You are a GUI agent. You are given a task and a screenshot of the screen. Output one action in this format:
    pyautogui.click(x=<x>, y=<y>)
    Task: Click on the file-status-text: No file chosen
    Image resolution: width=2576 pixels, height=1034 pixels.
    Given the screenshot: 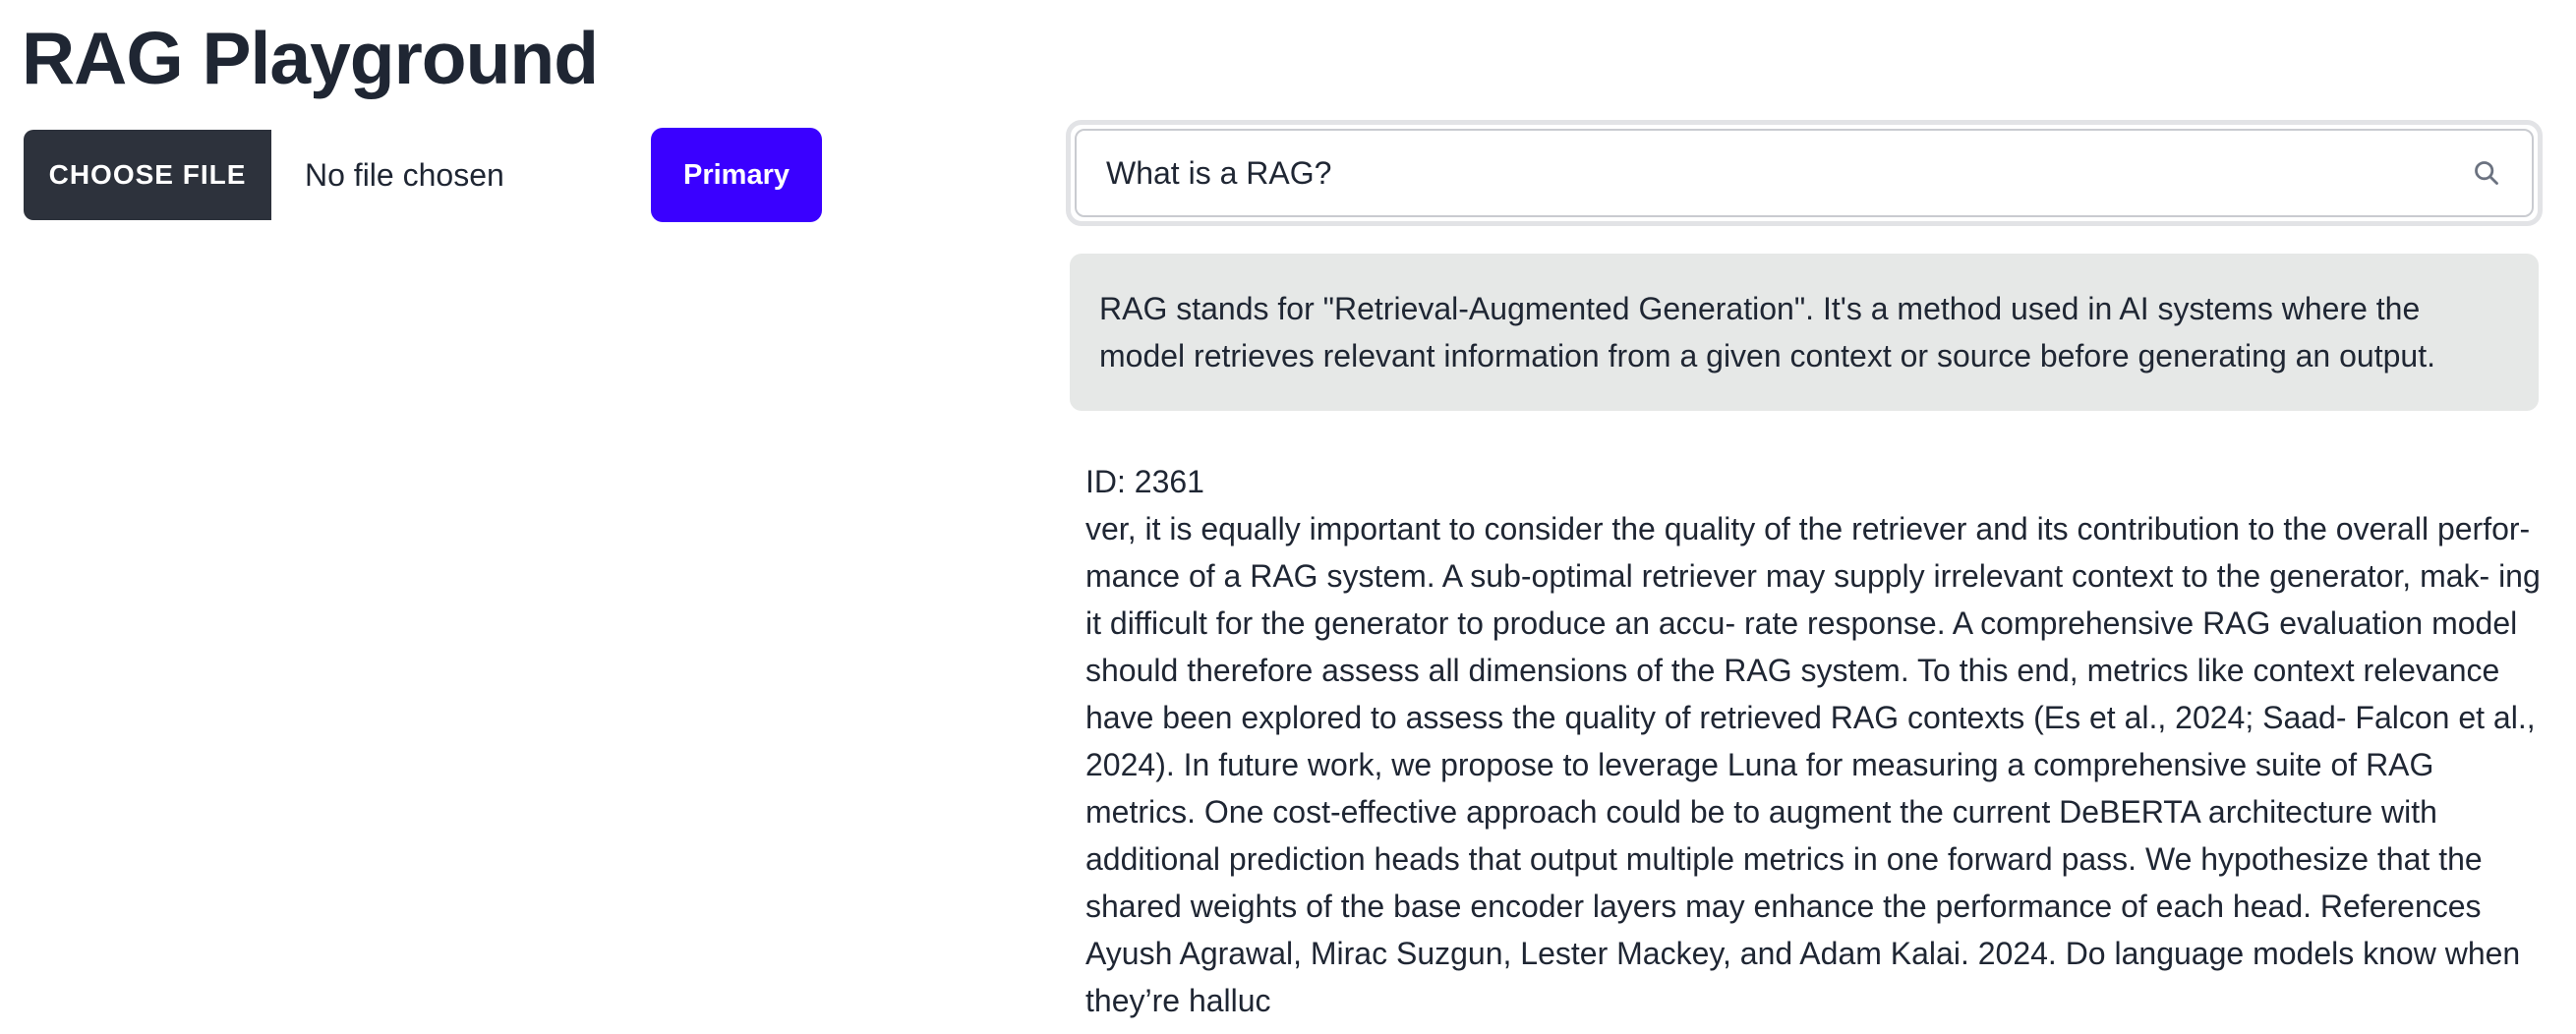 What is the action you would take?
    pyautogui.click(x=404, y=174)
    